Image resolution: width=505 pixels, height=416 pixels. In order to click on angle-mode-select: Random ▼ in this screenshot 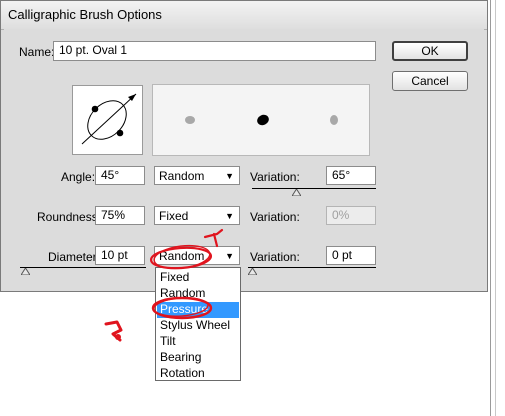, I will do `click(197, 175)`.